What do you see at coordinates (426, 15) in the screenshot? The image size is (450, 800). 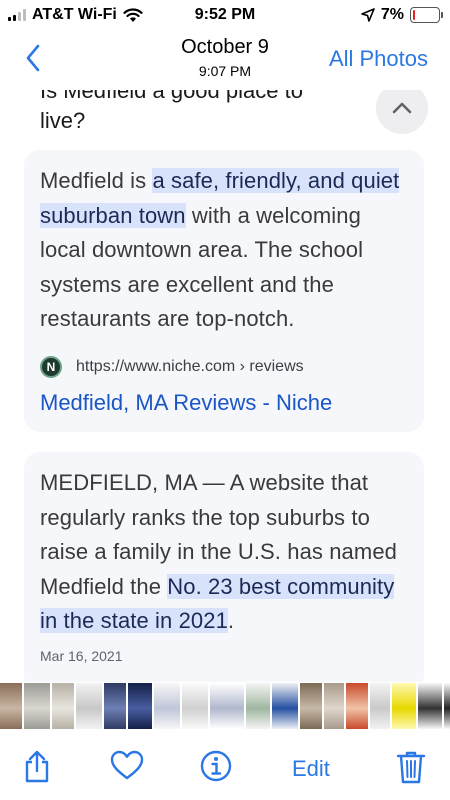 I see `battery-icon` at bounding box center [426, 15].